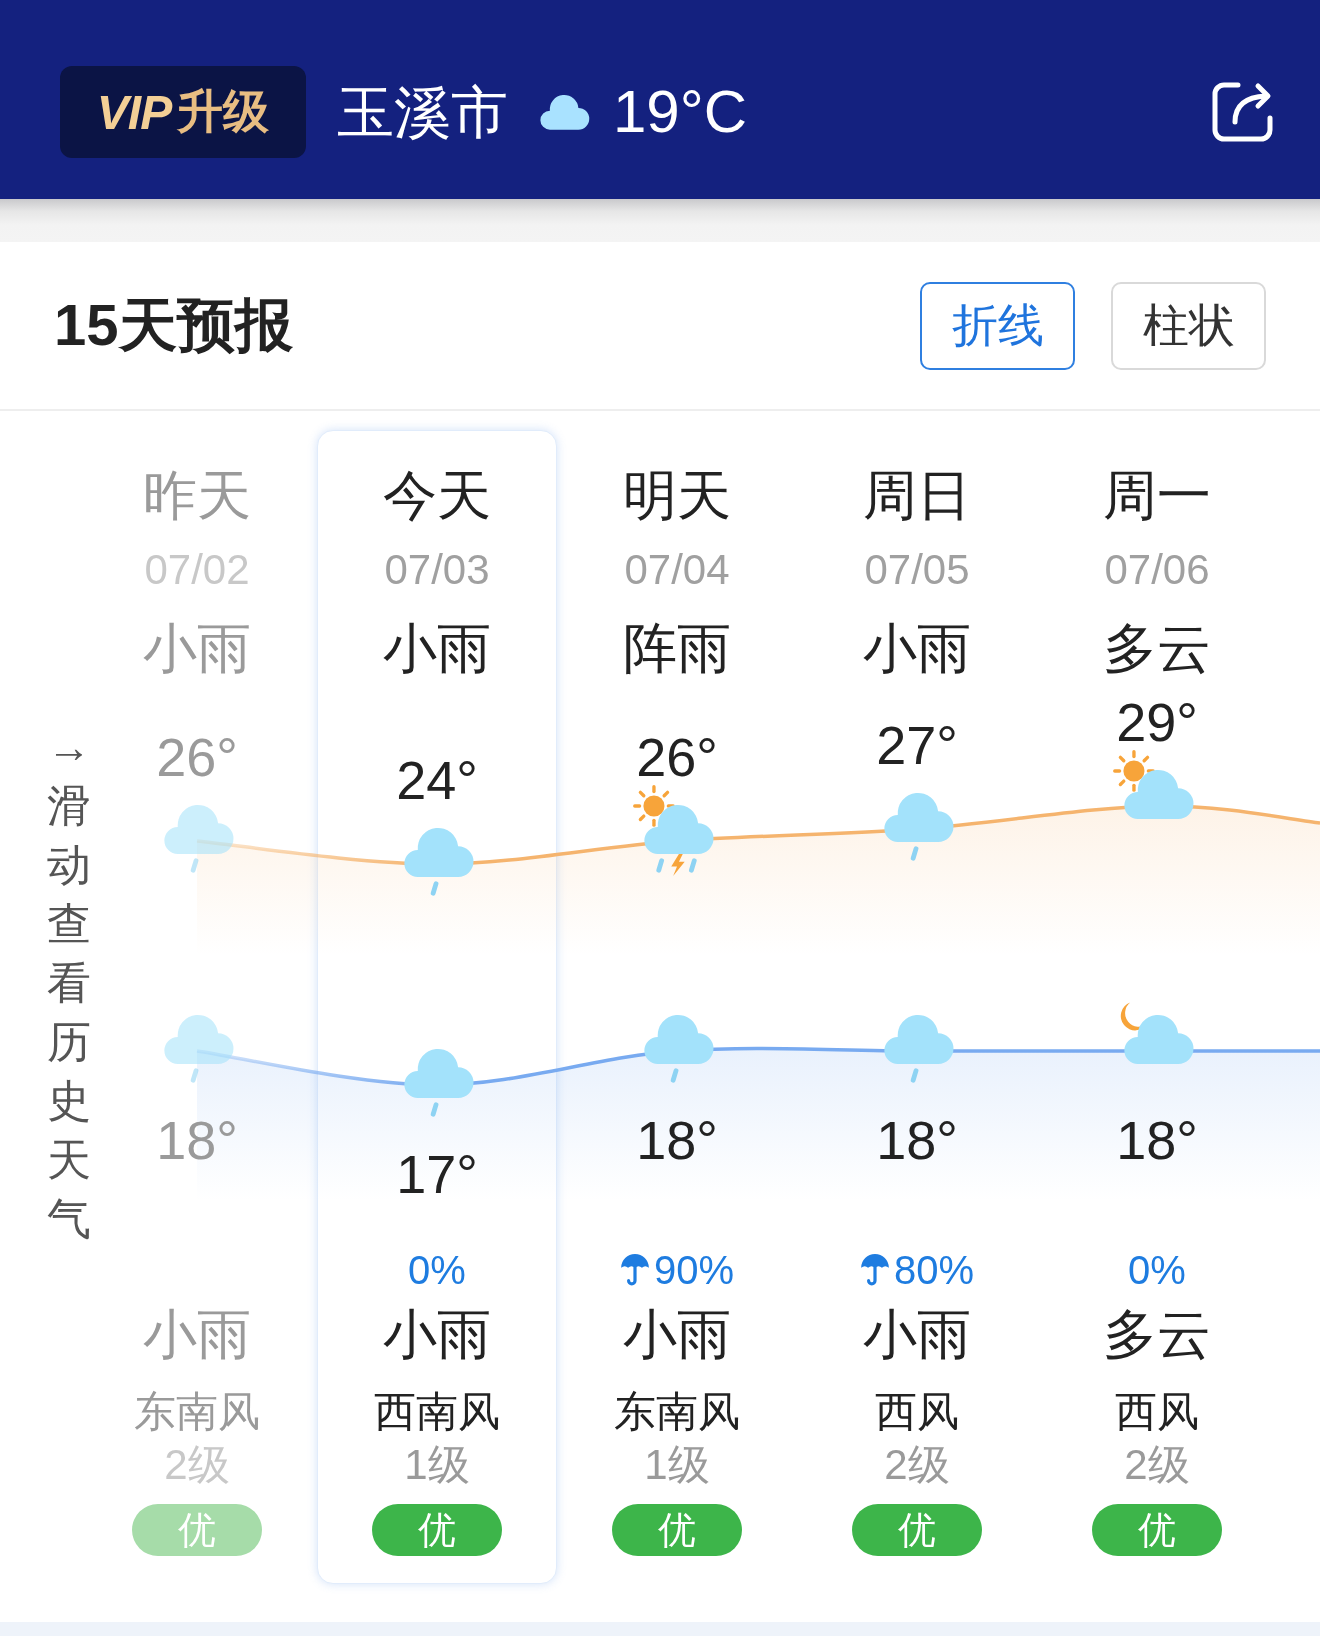  What do you see at coordinates (1157, 648) in the screenshot?
I see `day-condition: 多云` at bounding box center [1157, 648].